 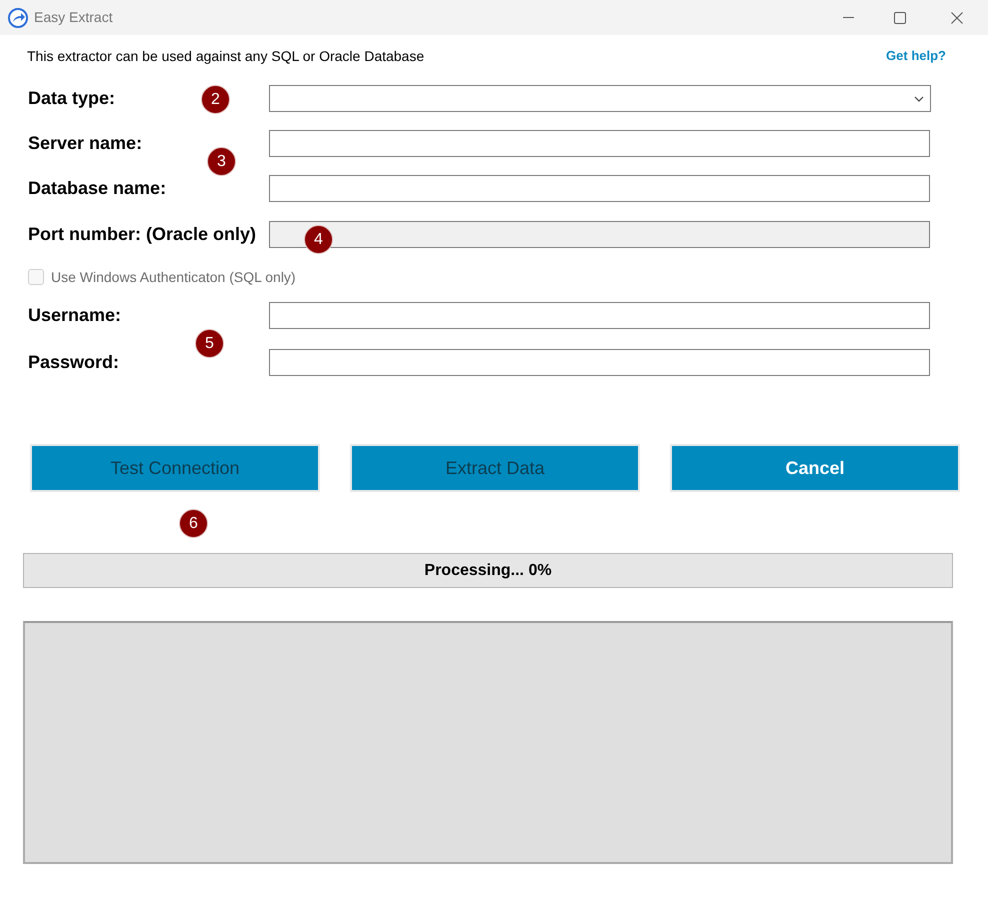 I want to click on close-icon, so click(x=957, y=18).